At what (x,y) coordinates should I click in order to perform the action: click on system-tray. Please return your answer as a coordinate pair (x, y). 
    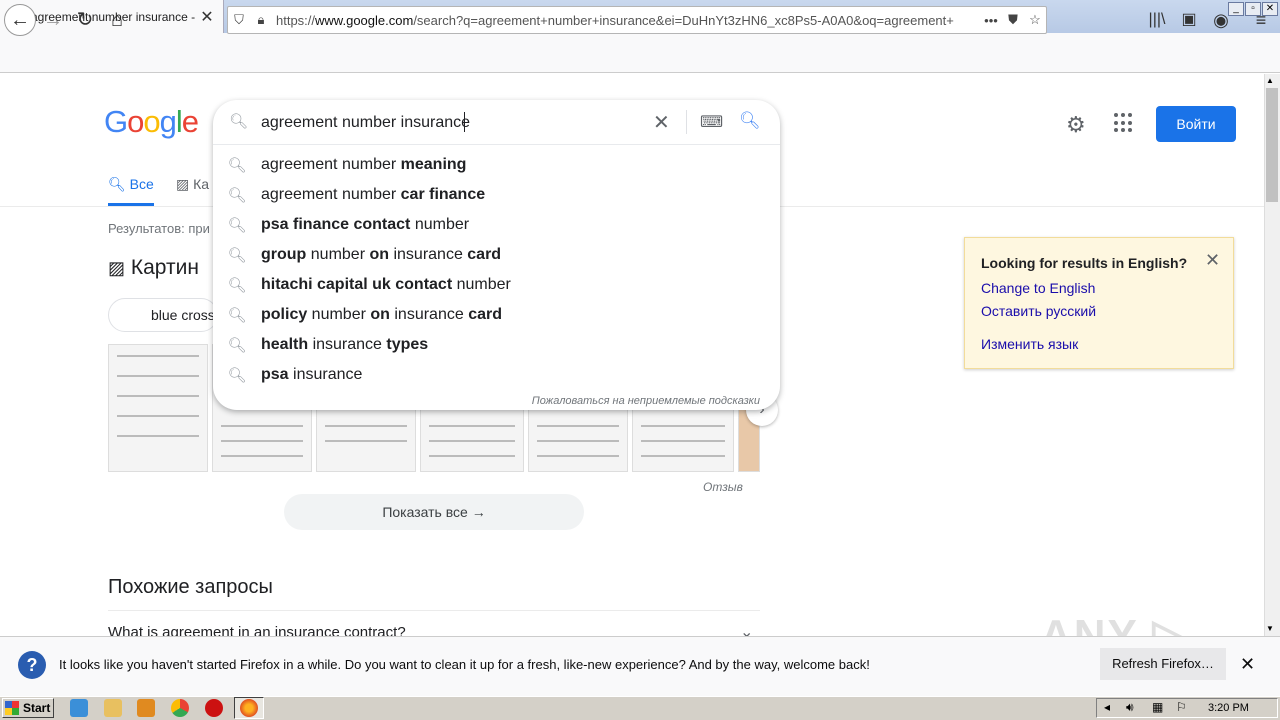
    Looking at the image, I should click on (1187, 708).